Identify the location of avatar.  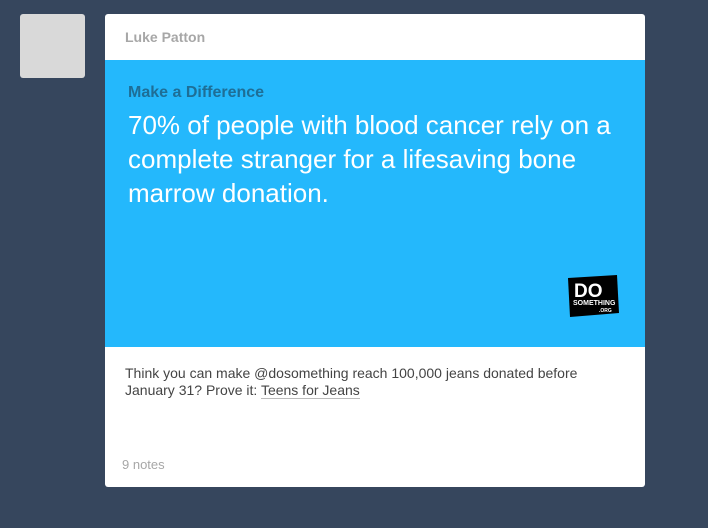
(52, 46).